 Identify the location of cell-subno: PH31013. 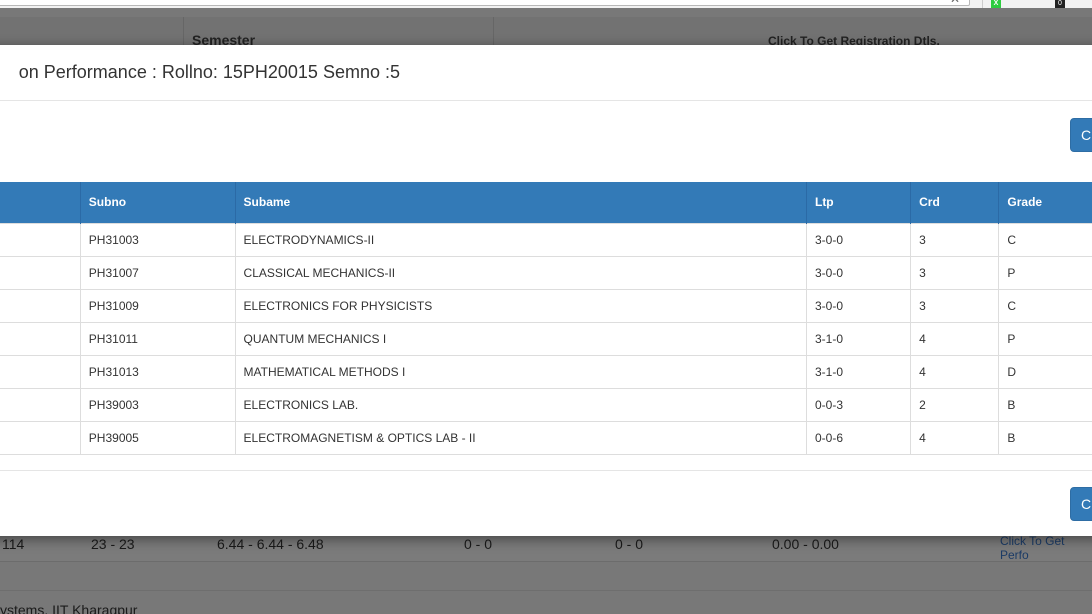
(157, 371).